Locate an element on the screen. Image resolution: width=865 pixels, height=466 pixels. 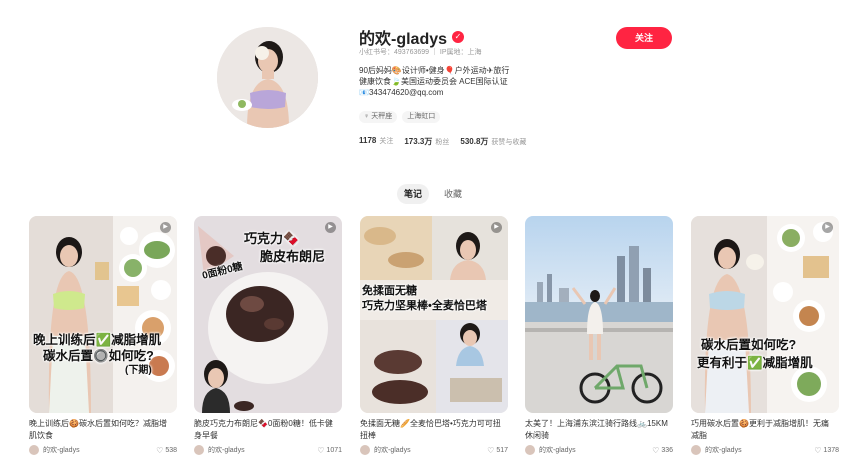
tab-notes: 笔记 is located at coordinates (413, 194).